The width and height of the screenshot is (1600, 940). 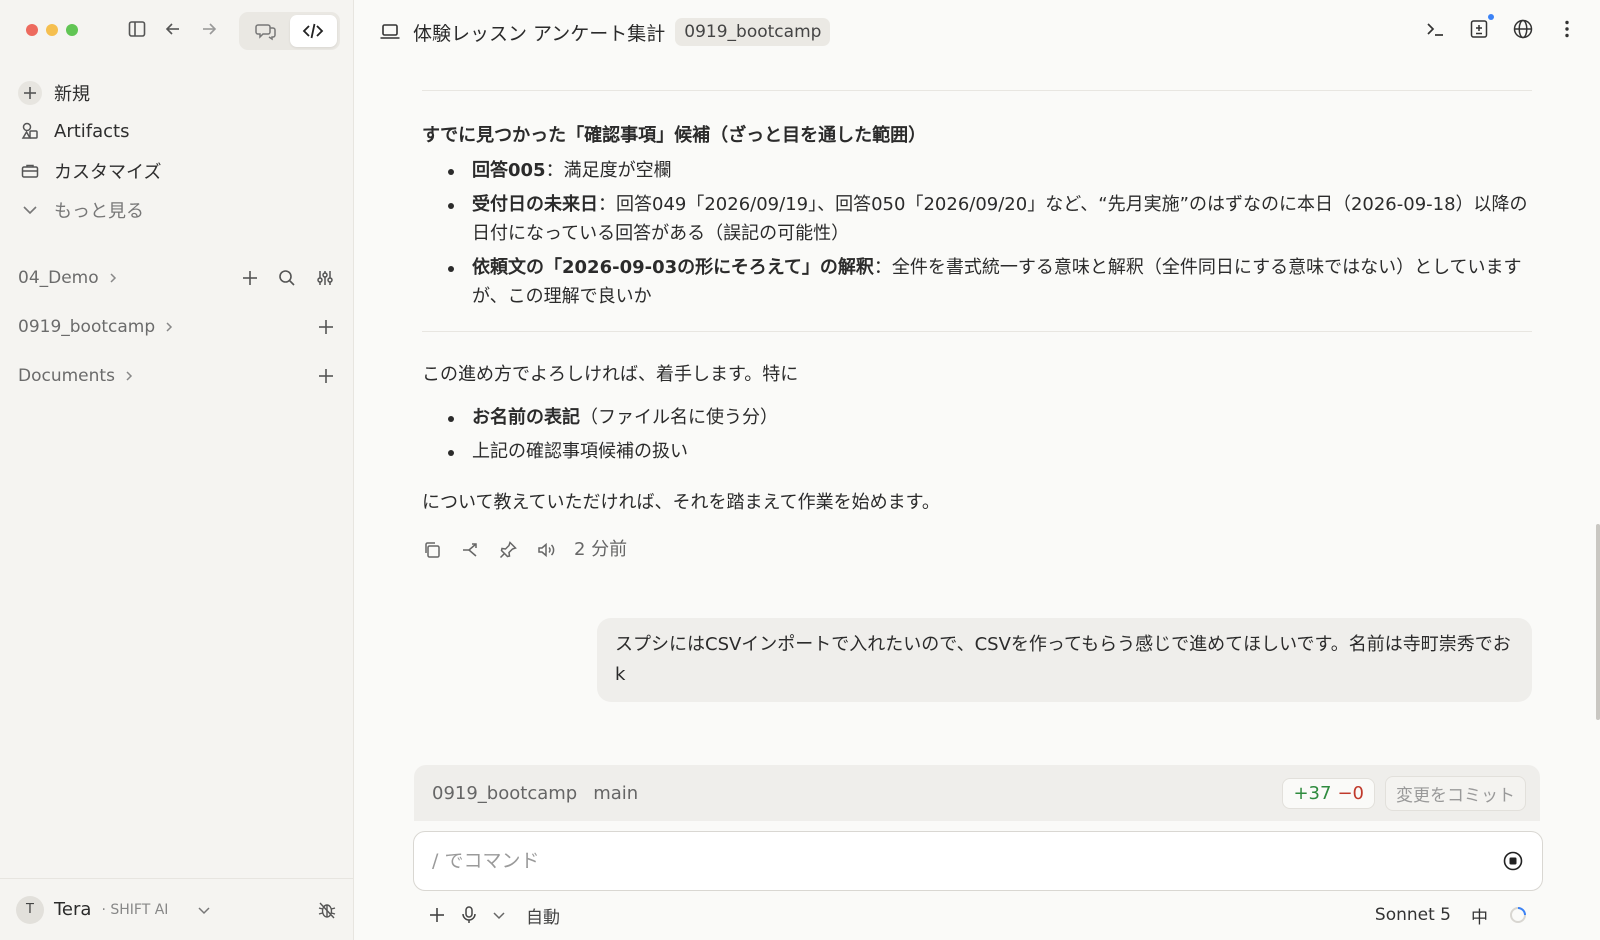 What do you see at coordinates (977, 549) in the screenshot?
I see `message-actions: 2 分前` at bounding box center [977, 549].